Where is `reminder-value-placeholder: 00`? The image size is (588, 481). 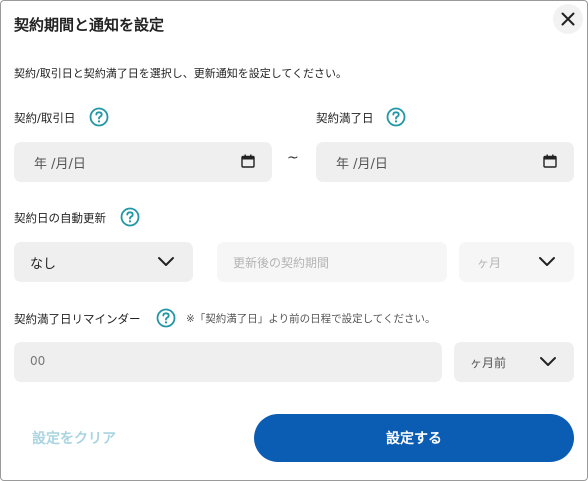
reminder-value-placeholder: 00 is located at coordinates (38, 361).